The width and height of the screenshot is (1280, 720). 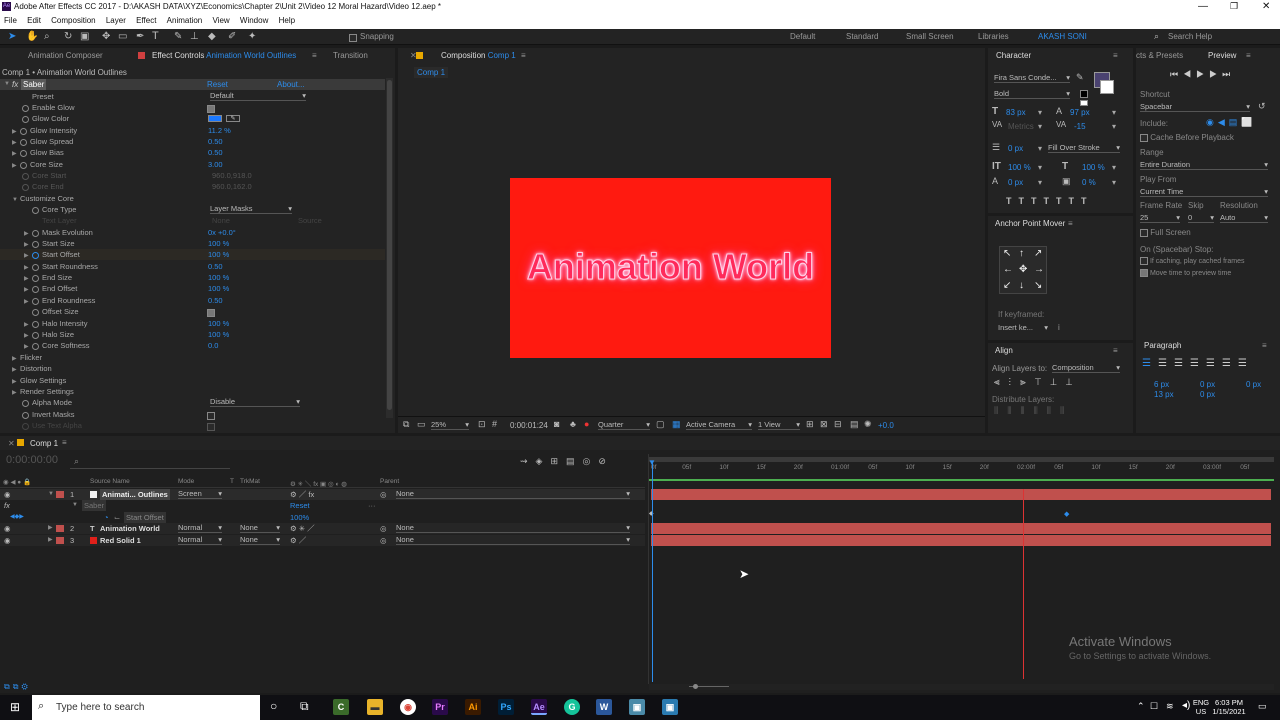 What do you see at coordinates (375, 707) in the screenshot?
I see `file-explorer-icon: ▬` at bounding box center [375, 707].